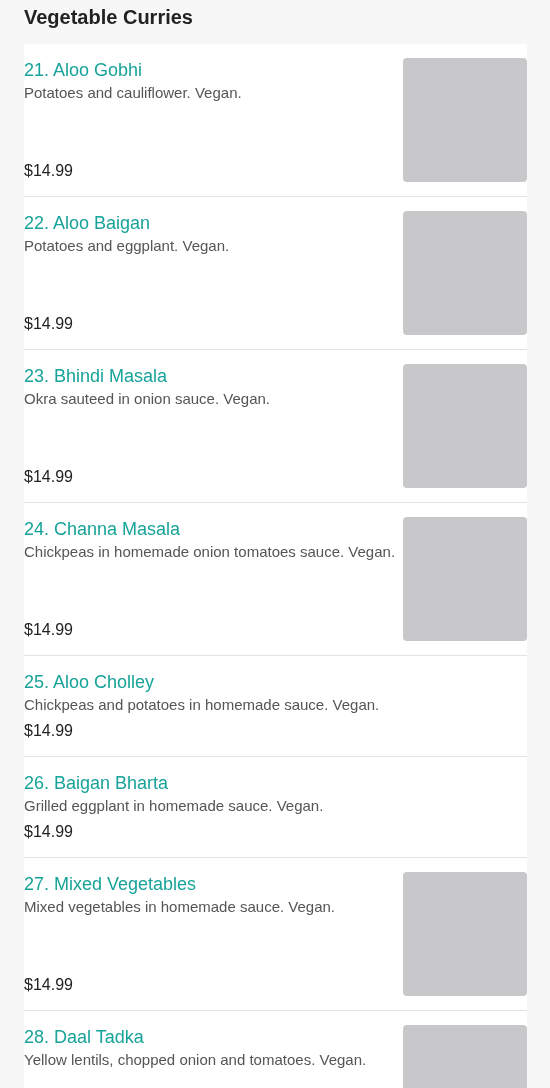  Describe the element at coordinates (275, 682) in the screenshot. I see `dish-name: 25. Aloo Cholley` at that location.